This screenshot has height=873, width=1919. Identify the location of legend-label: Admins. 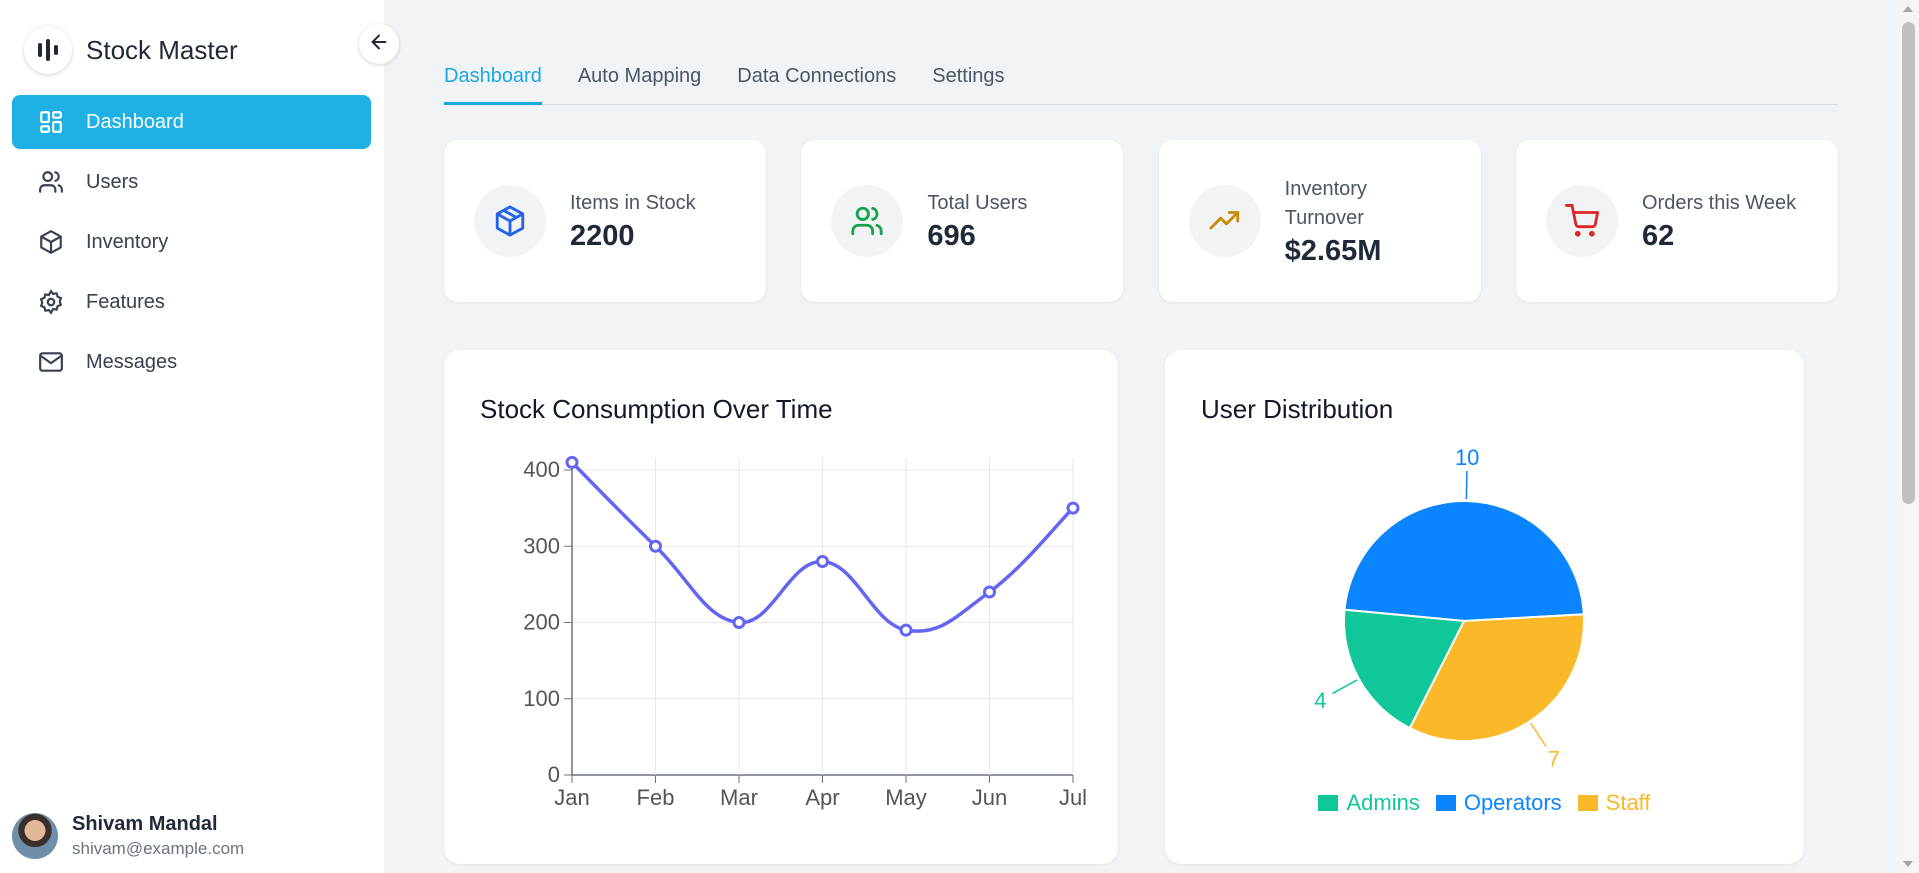
(1383, 802).